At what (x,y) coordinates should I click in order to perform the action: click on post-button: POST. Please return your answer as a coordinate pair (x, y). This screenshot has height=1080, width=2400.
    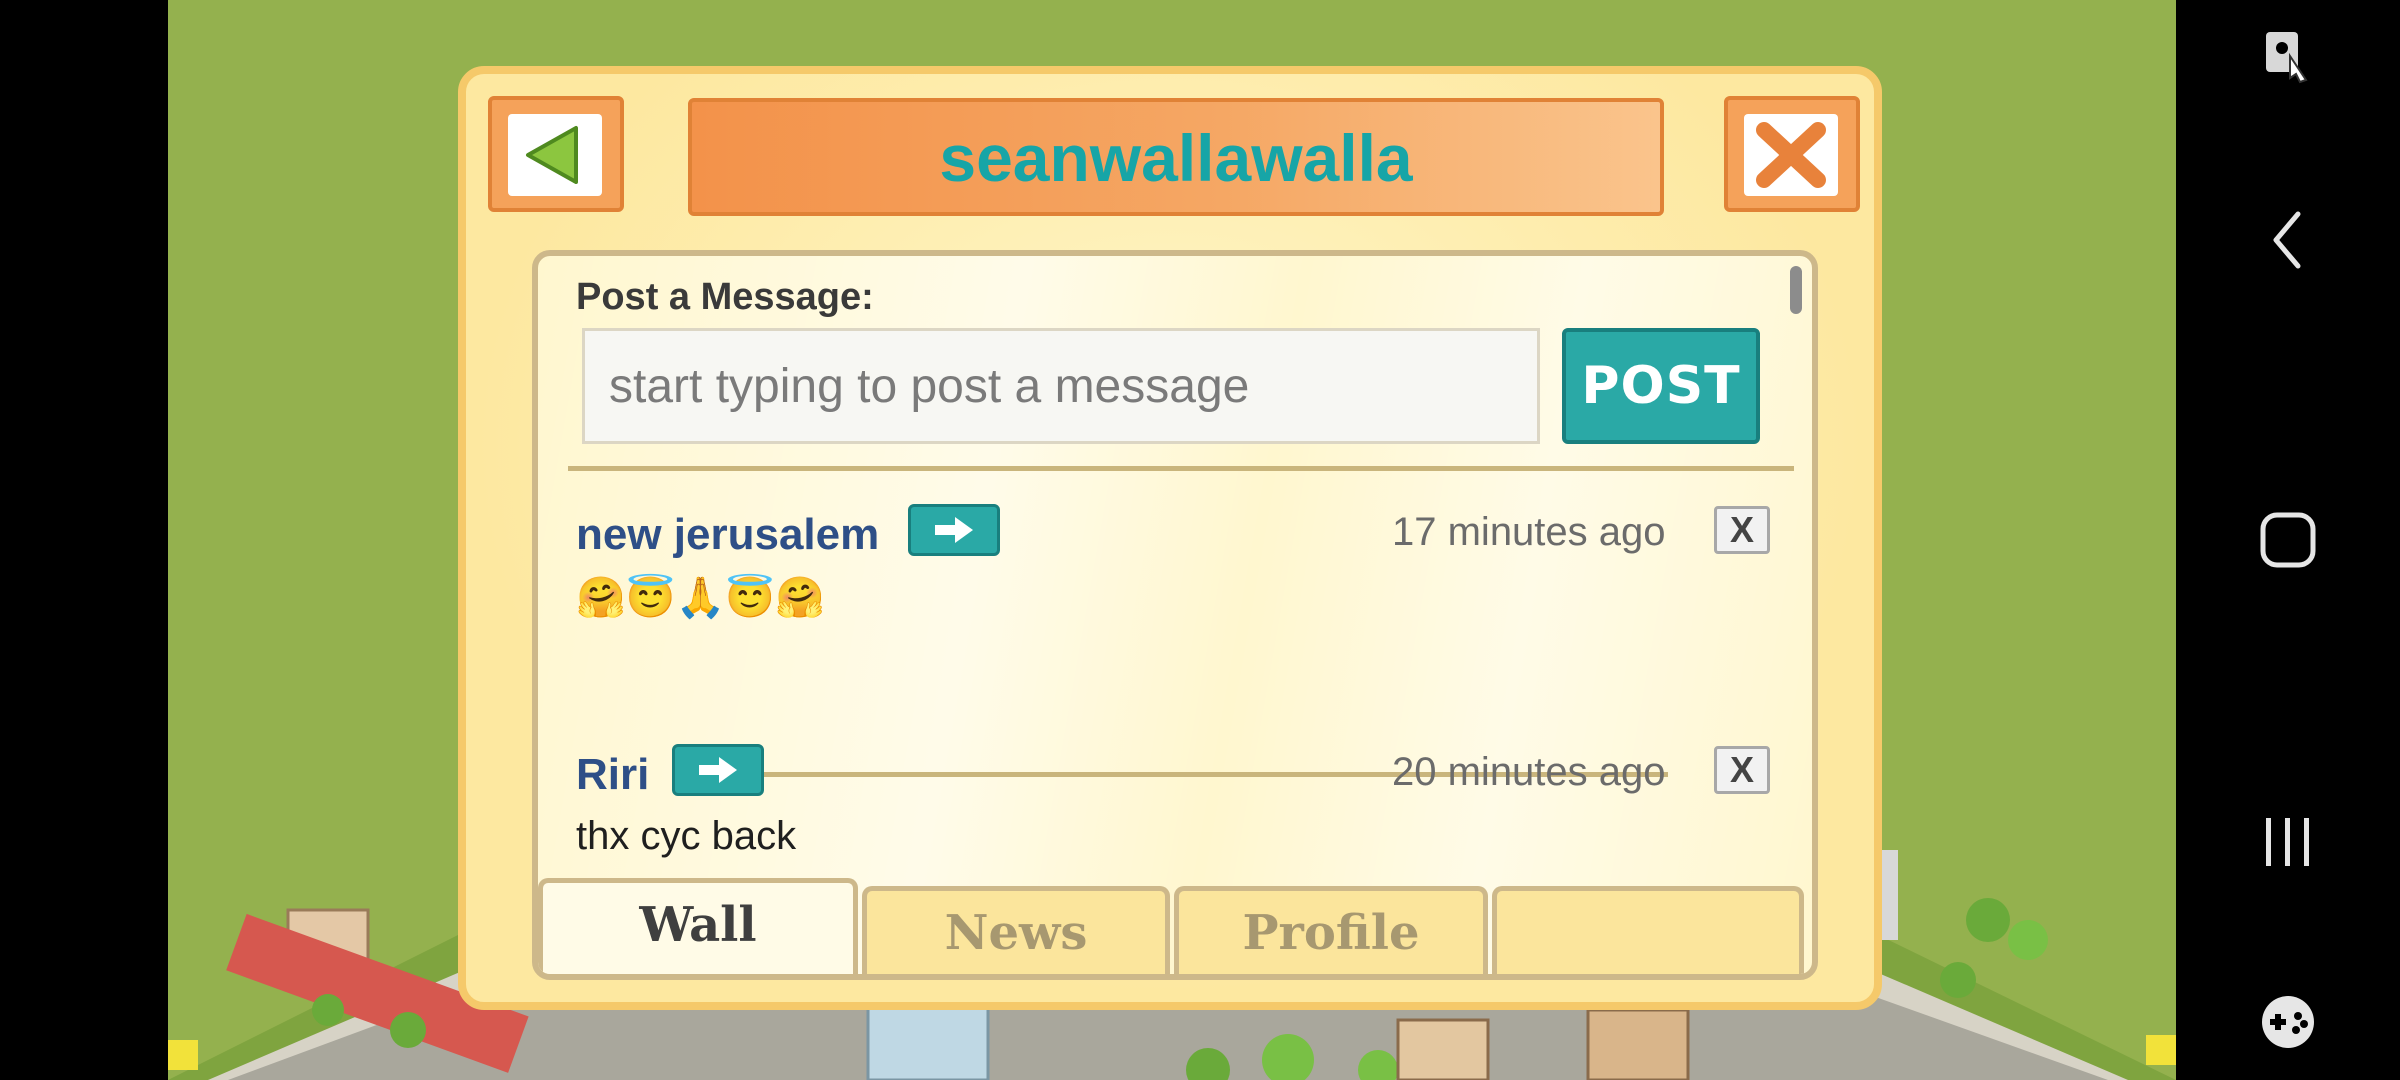
    Looking at the image, I should click on (1661, 386).